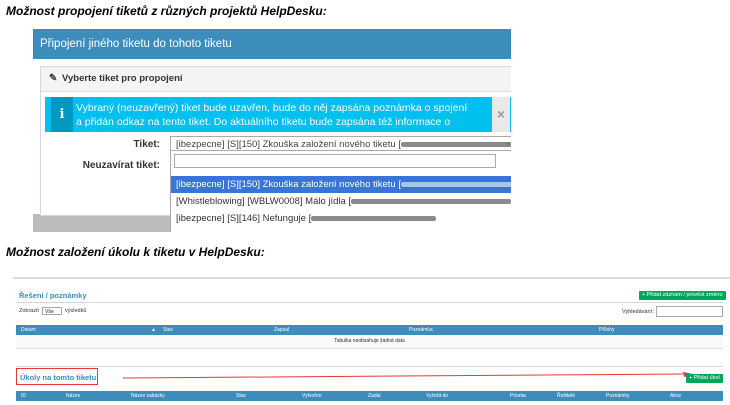 This screenshot has width=730, height=405. I want to click on column-header: Priorita, so click(518, 396).